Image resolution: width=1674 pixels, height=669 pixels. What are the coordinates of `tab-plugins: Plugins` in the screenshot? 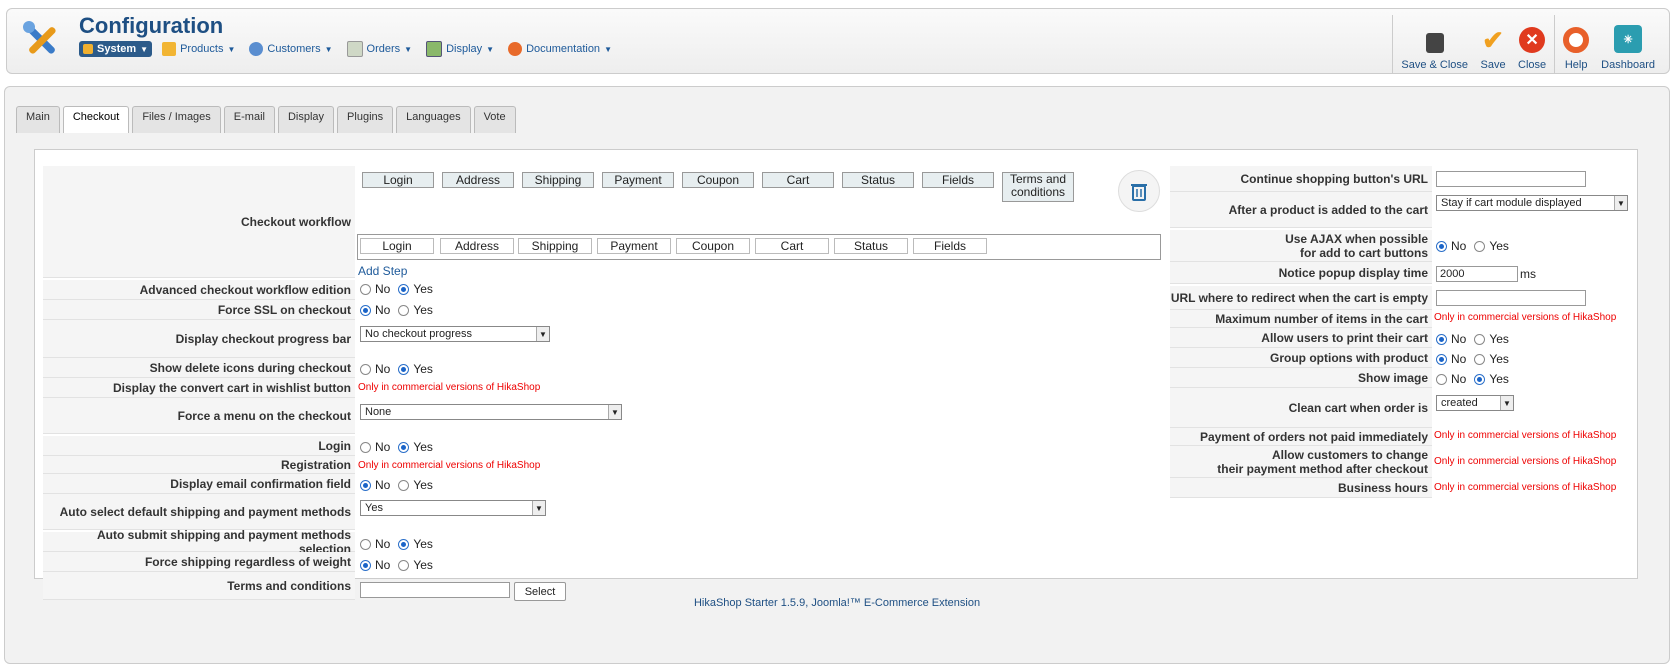 It's located at (365, 119).